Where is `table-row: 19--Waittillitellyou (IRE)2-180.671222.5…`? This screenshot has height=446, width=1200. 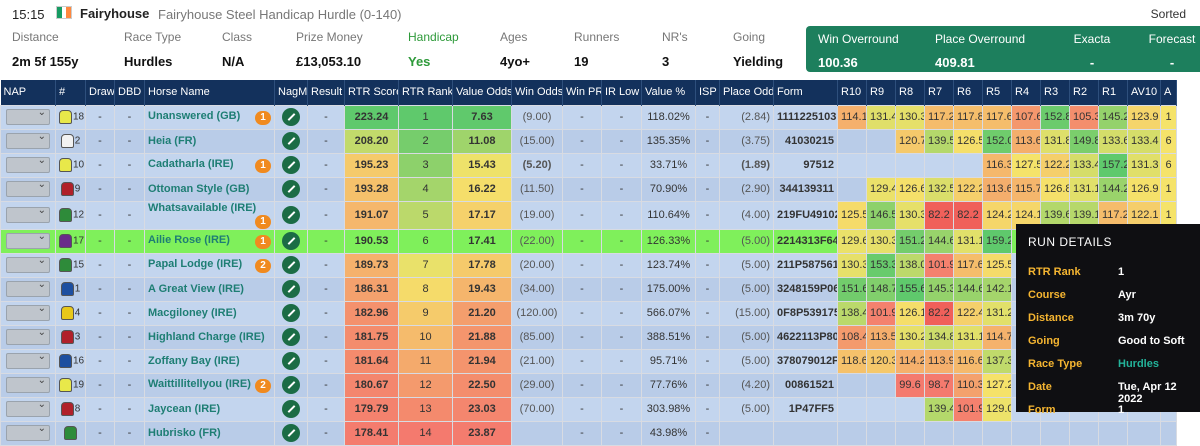 table-row: 19--Waittillitellyou (IRE)2-180.671222.5… is located at coordinates (588, 385).